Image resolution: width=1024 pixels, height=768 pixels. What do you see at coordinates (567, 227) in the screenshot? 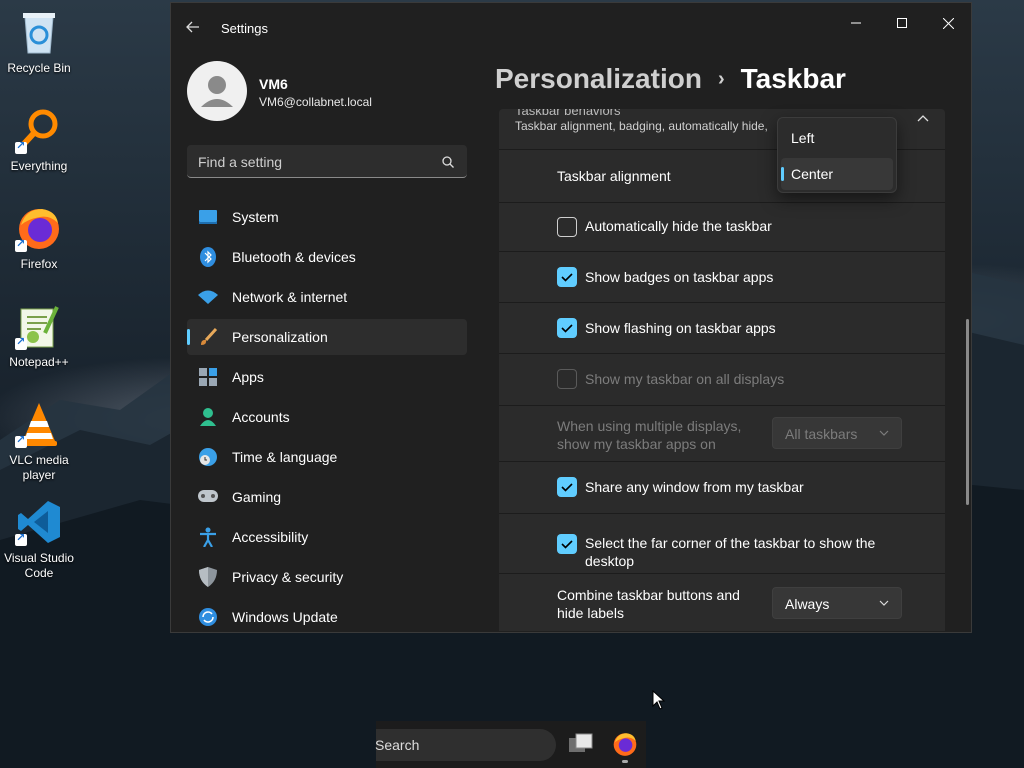
I see `auto-hide-checkbox` at bounding box center [567, 227].